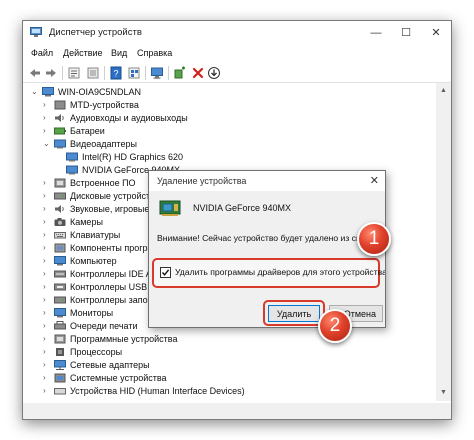  I want to click on delete-button: Удалить, so click(294, 313).